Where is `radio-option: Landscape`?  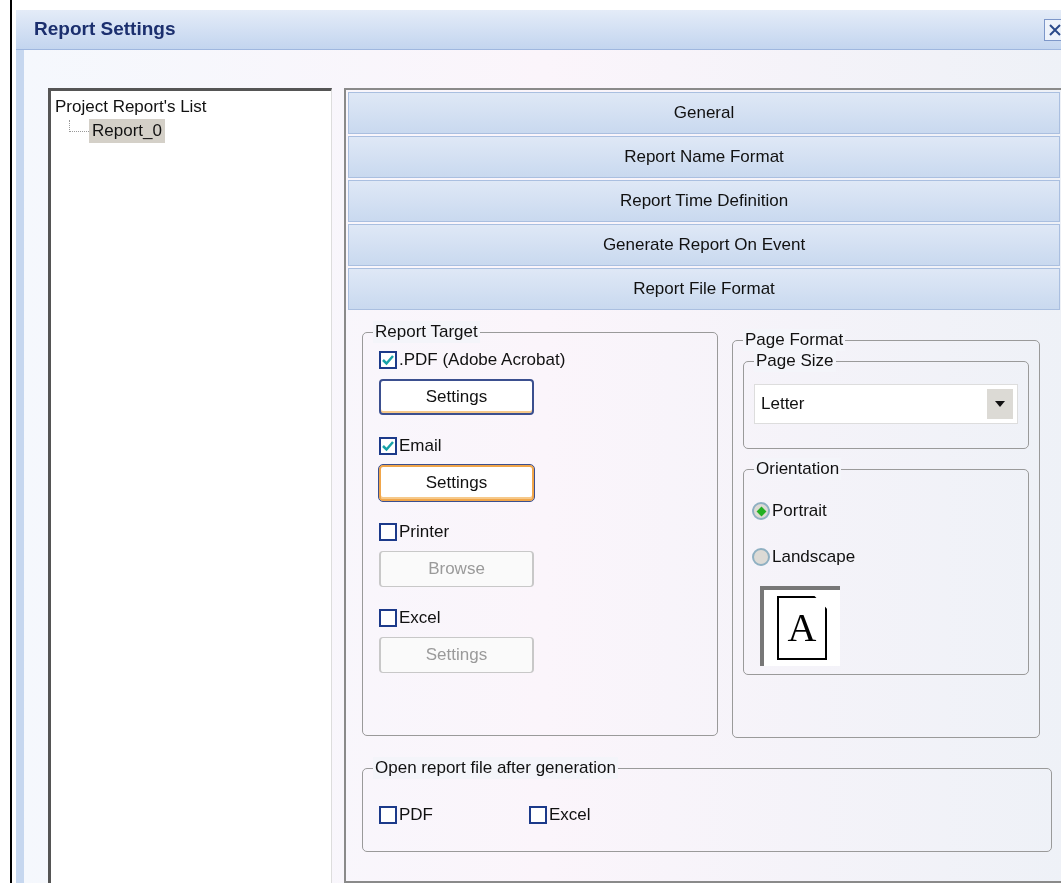
radio-option: Landscape is located at coordinates (890, 557).